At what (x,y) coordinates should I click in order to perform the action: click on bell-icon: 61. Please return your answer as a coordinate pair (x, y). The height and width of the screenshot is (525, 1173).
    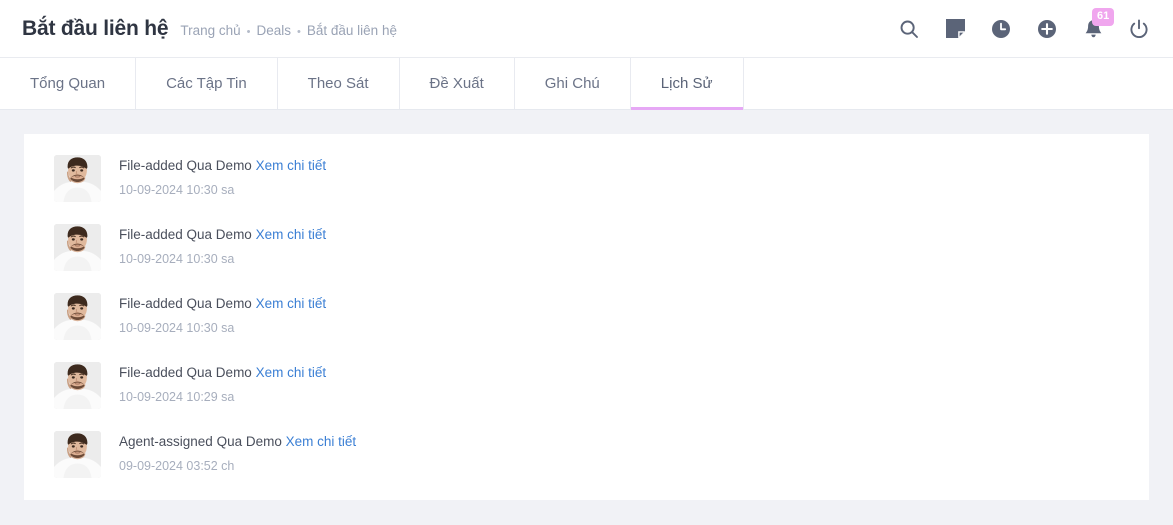
    Looking at the image, I should click on (1098, 24).